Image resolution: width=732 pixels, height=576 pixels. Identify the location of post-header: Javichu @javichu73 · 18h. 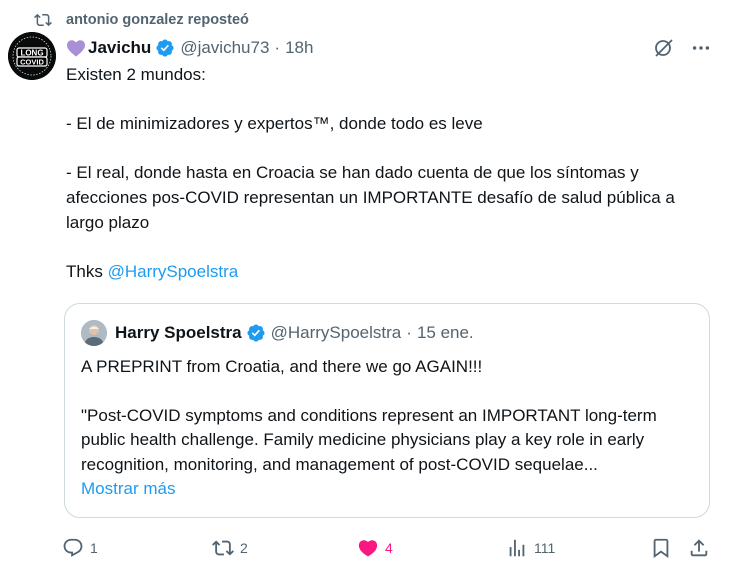
(389, 48).